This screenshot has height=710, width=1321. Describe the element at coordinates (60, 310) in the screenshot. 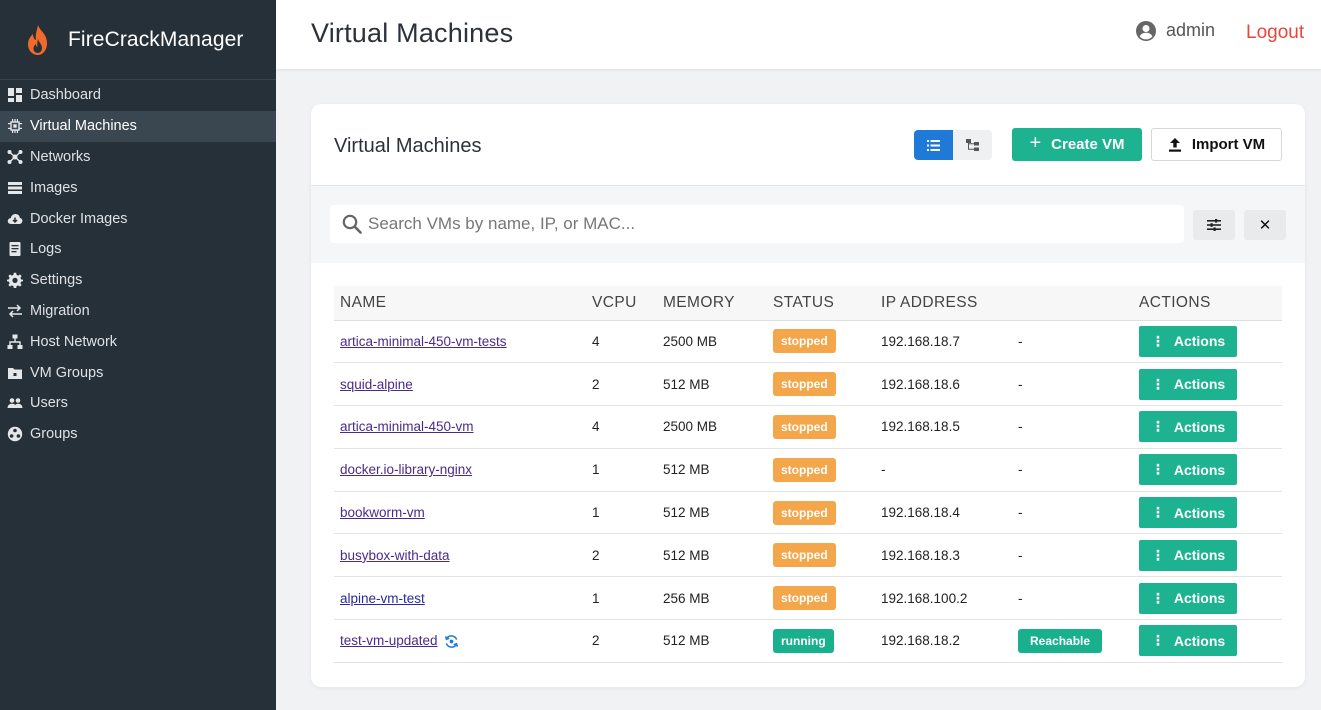

I see `sidebar-item-label: Migration` at that location.